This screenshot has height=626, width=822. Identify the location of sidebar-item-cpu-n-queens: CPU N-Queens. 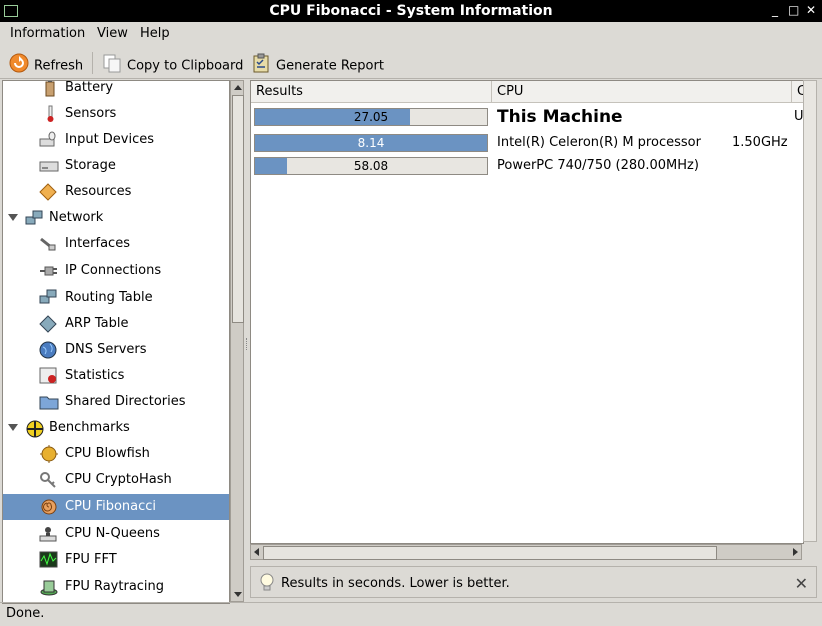
(116, 534).